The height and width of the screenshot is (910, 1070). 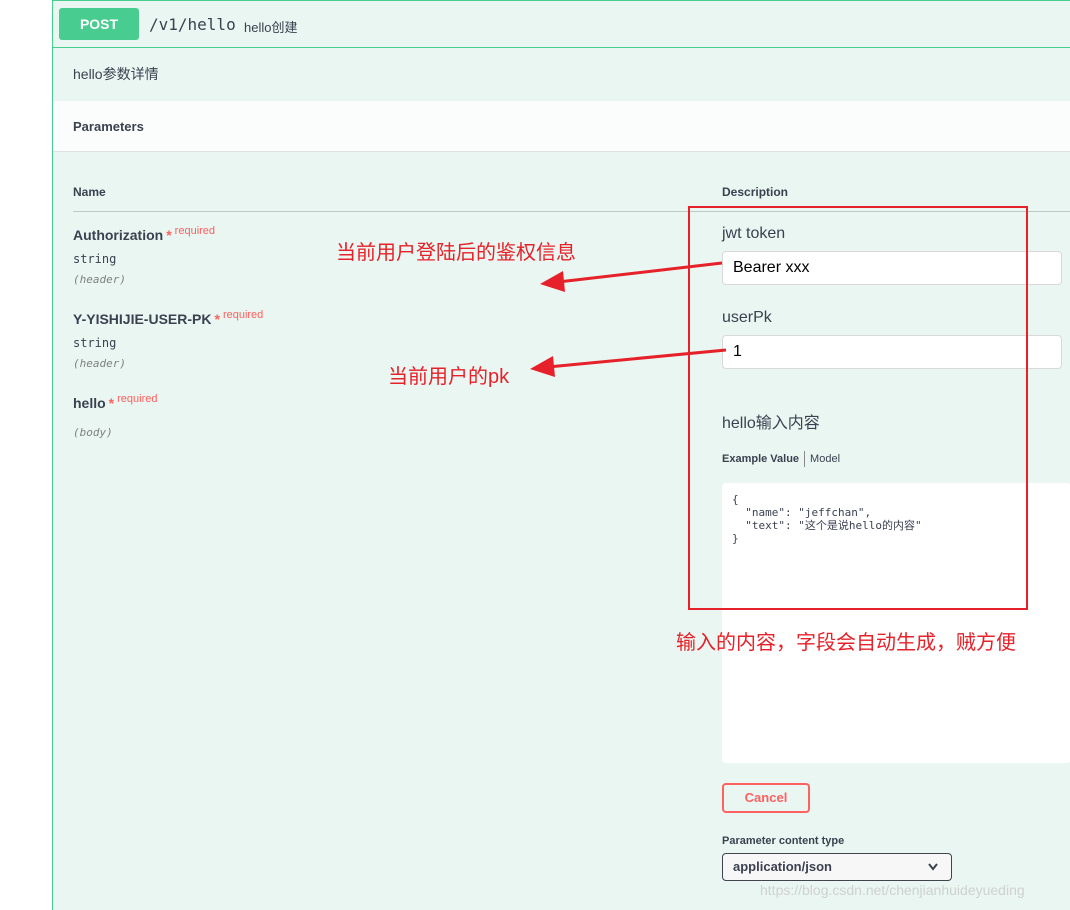 I want to click on annotation-box, so click(x=858, y=408).